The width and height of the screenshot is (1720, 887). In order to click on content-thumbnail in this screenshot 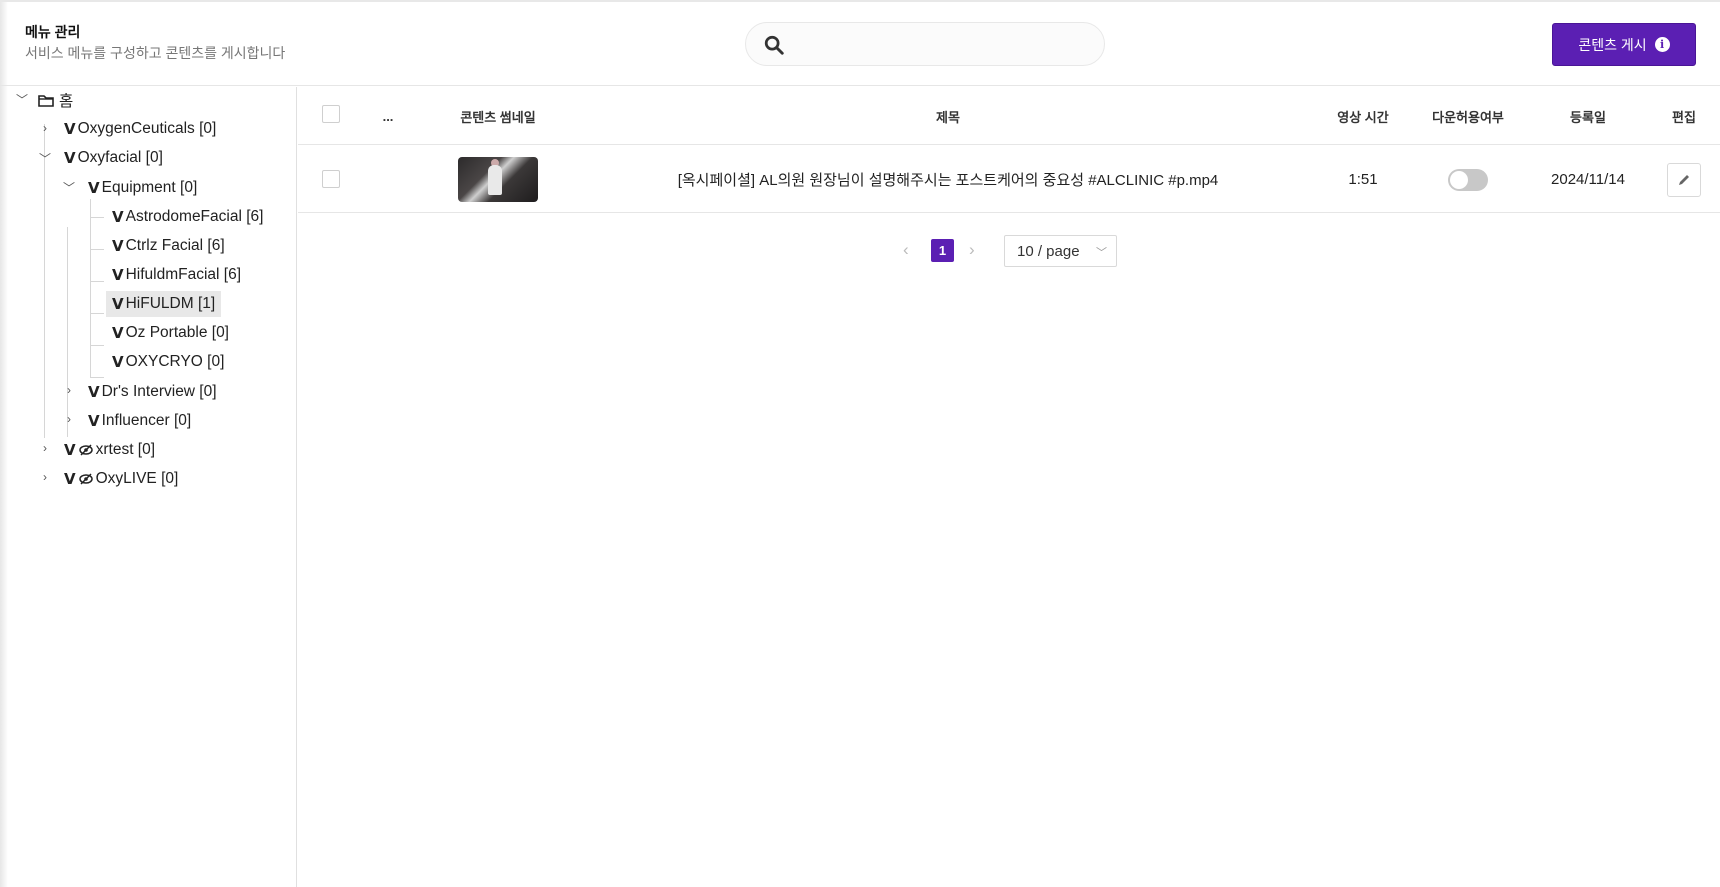, I will do `click(498, 179)`.